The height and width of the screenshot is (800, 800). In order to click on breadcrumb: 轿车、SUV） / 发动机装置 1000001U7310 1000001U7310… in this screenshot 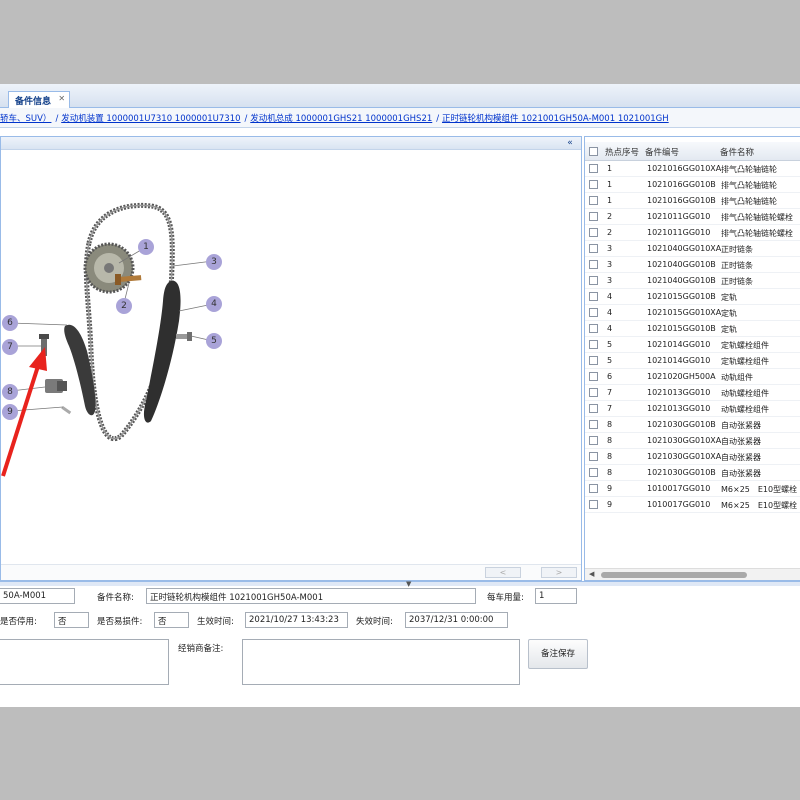, I will do `click(400, 118)`.